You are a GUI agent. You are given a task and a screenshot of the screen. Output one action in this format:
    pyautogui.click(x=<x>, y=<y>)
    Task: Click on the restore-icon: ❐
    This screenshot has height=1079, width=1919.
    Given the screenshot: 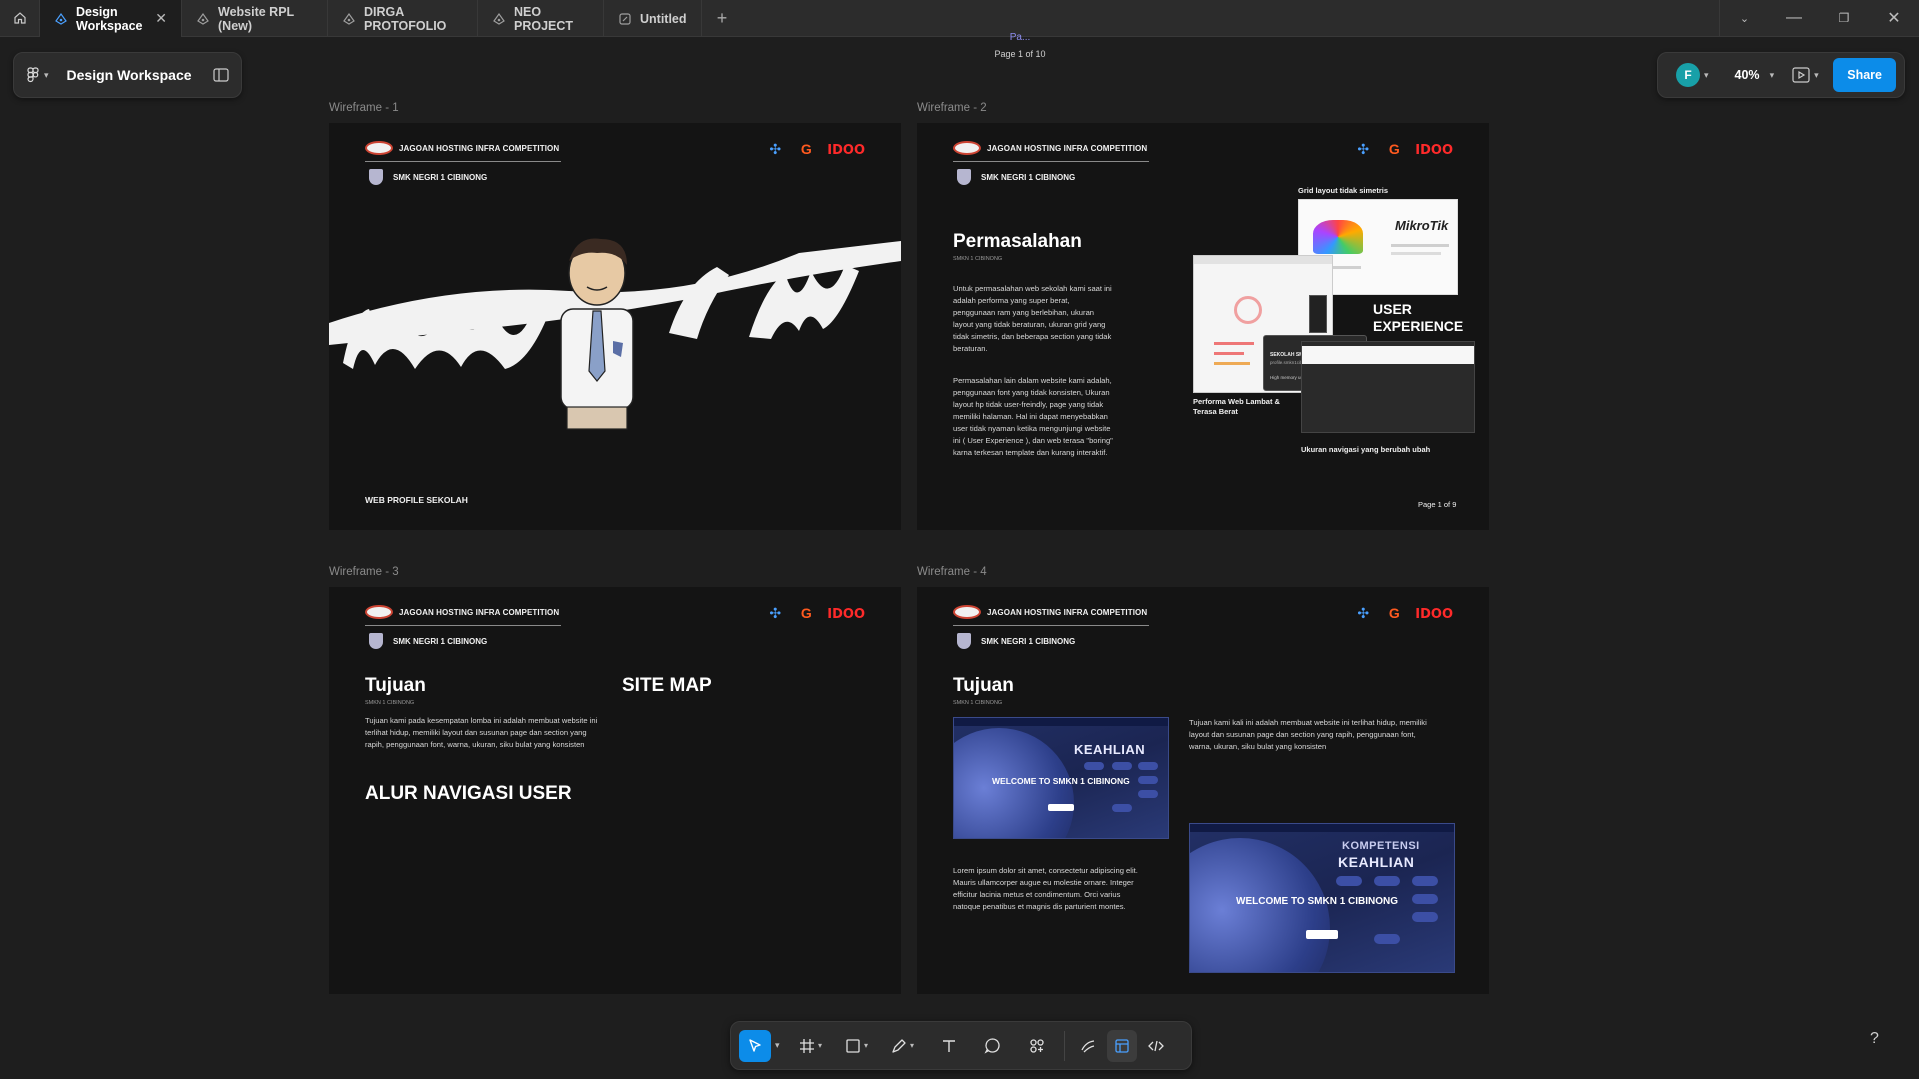 What is the action you would take?
    pyautogui.click(x=1844, y=18)
    